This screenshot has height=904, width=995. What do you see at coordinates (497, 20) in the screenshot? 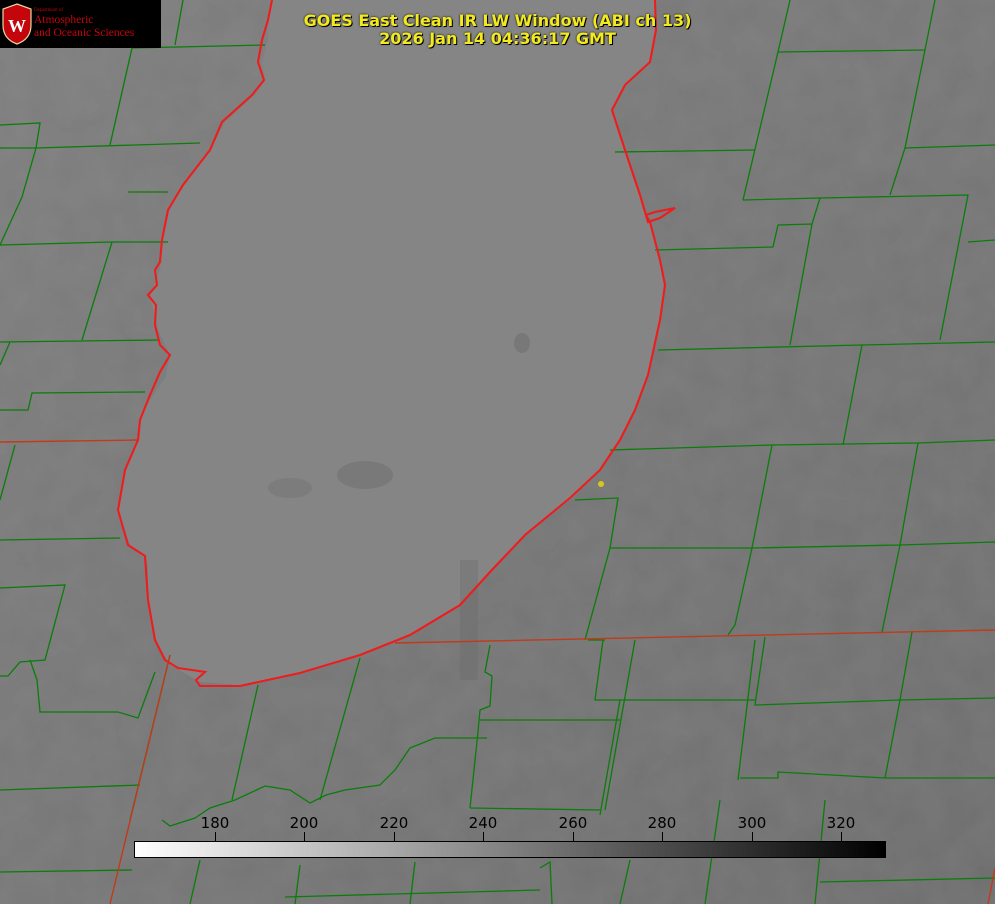
I see `image-title: GOES East Clean IR LW Window (ABI ch 13)` at bounding box center [497, 20].